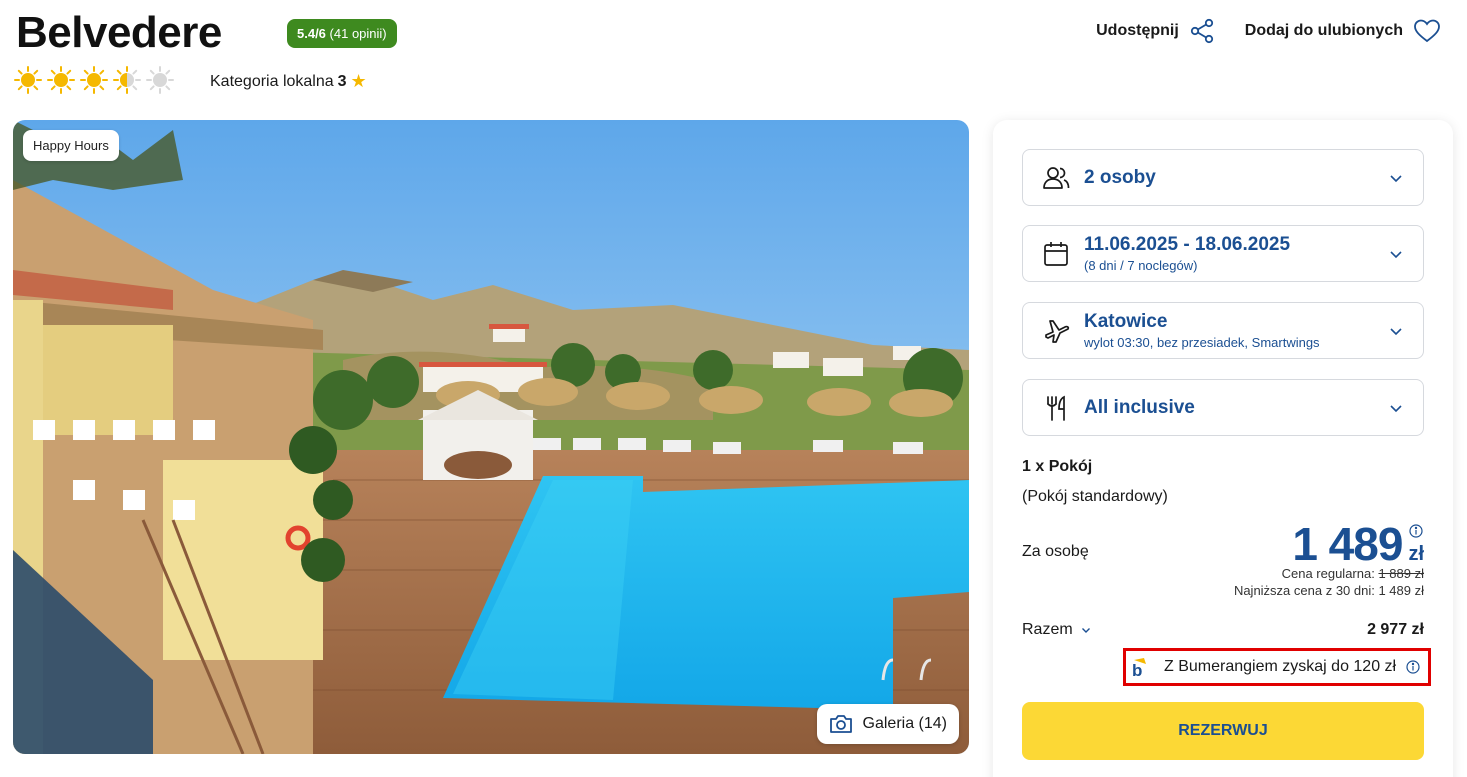  I want to click on bumerang-text: Z Bumerangiem zyskaj do 120 zł, so click(1280, 666).